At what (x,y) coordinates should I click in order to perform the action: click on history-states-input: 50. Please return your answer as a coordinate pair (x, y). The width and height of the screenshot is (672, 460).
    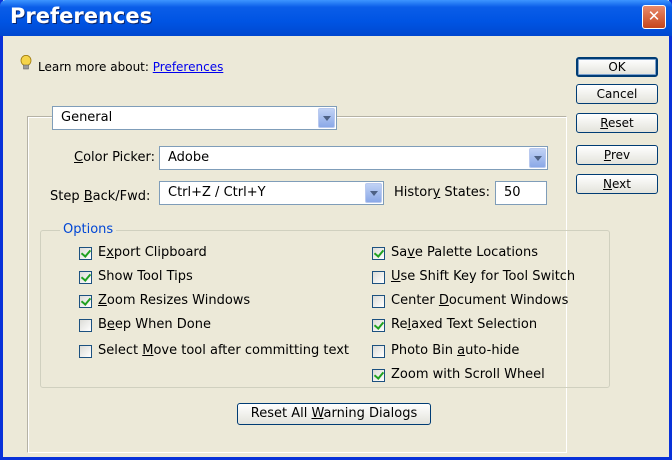
    Looking at the image, I should click on (521, 193).